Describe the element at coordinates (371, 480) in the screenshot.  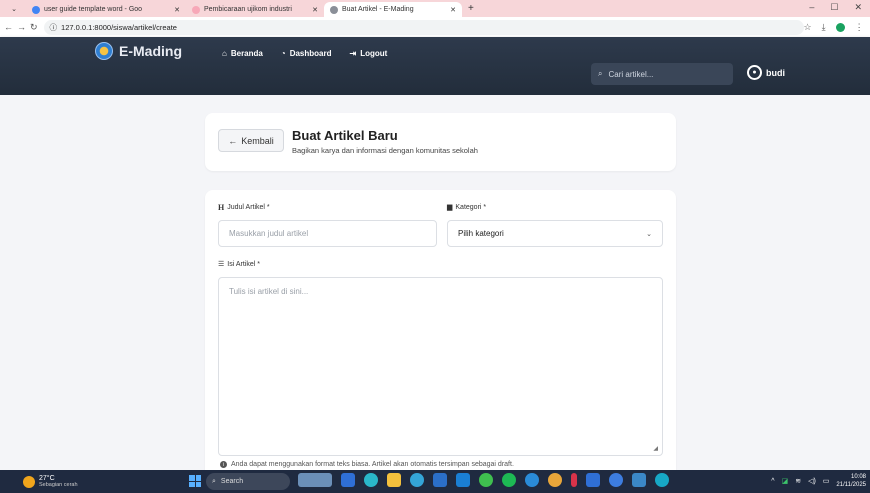
I see `edge-icon` at that location.